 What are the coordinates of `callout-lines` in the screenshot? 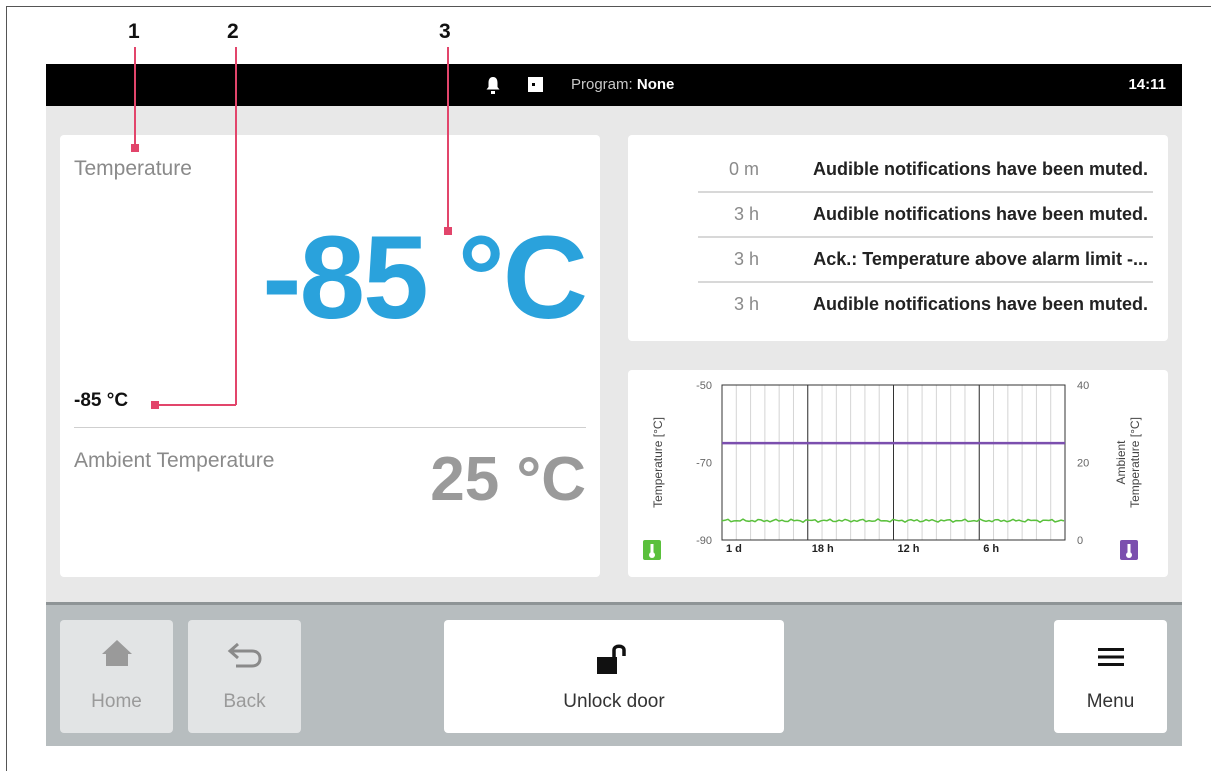 It's located at (291, 228).